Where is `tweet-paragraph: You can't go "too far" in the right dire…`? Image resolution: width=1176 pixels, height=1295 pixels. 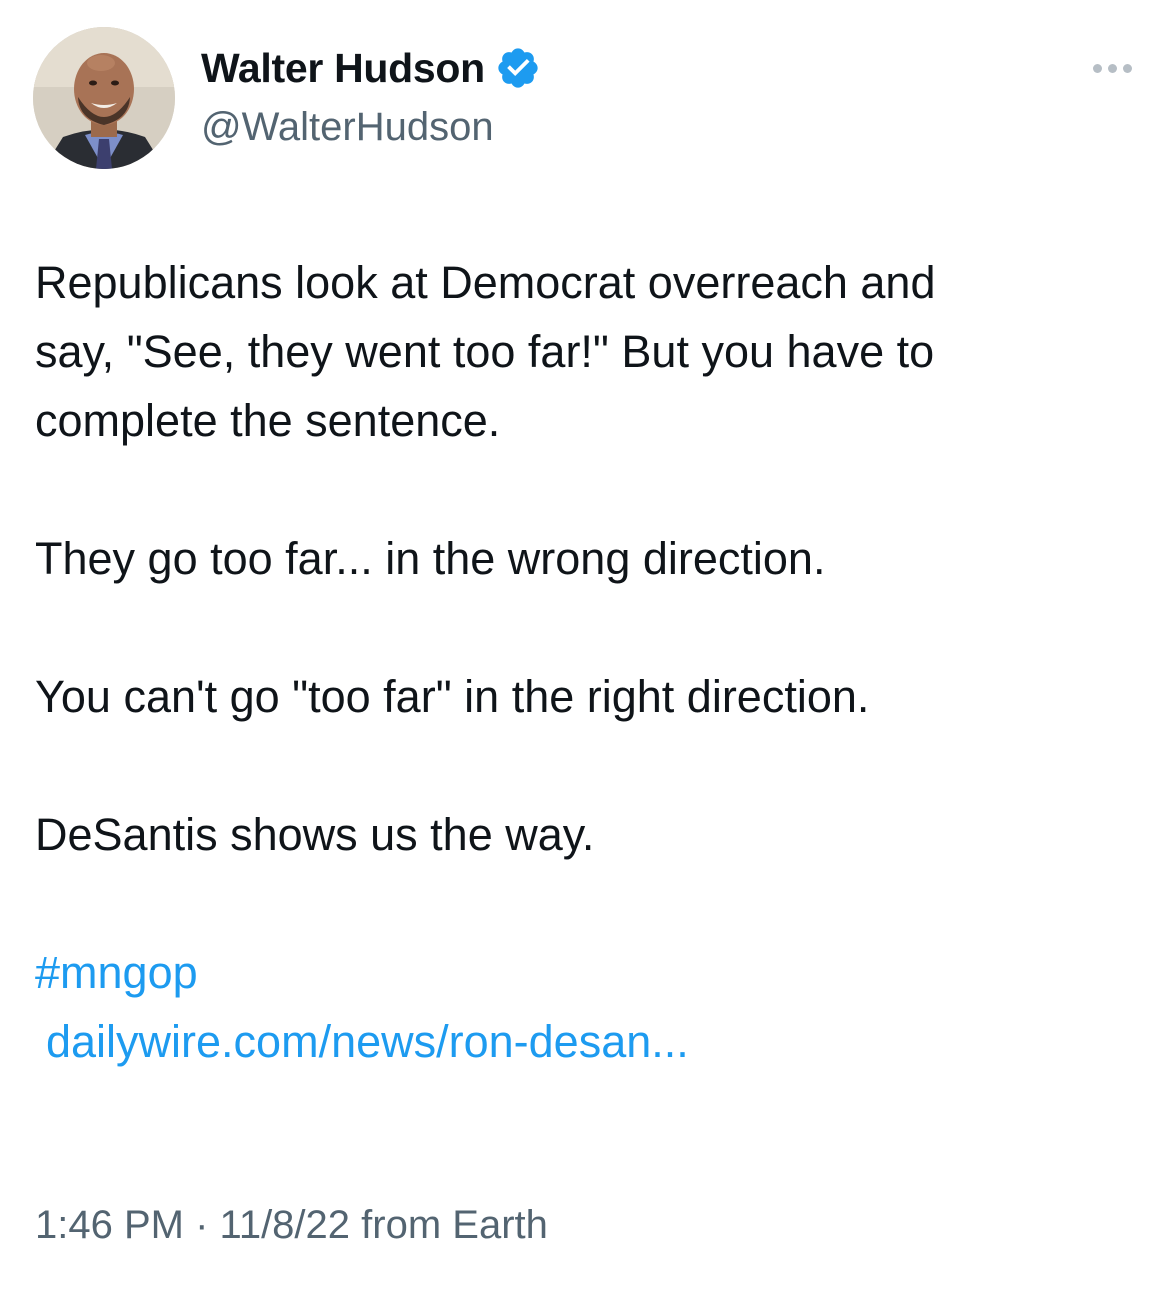 tweet-paragraph: You can't go "too far" in the right dire… is located at coordinates (452, 696).